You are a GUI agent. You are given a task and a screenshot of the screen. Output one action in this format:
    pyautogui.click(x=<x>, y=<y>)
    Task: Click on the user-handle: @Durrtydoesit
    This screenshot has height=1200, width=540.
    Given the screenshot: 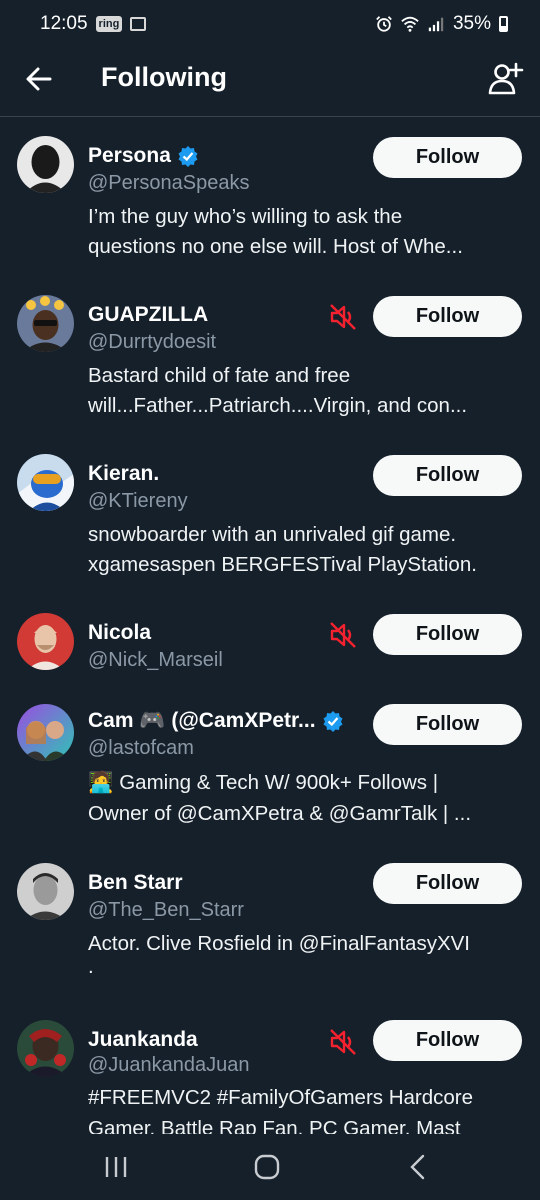 What is the action you would take?
    pyautogui.click(x=152, y=342)
    